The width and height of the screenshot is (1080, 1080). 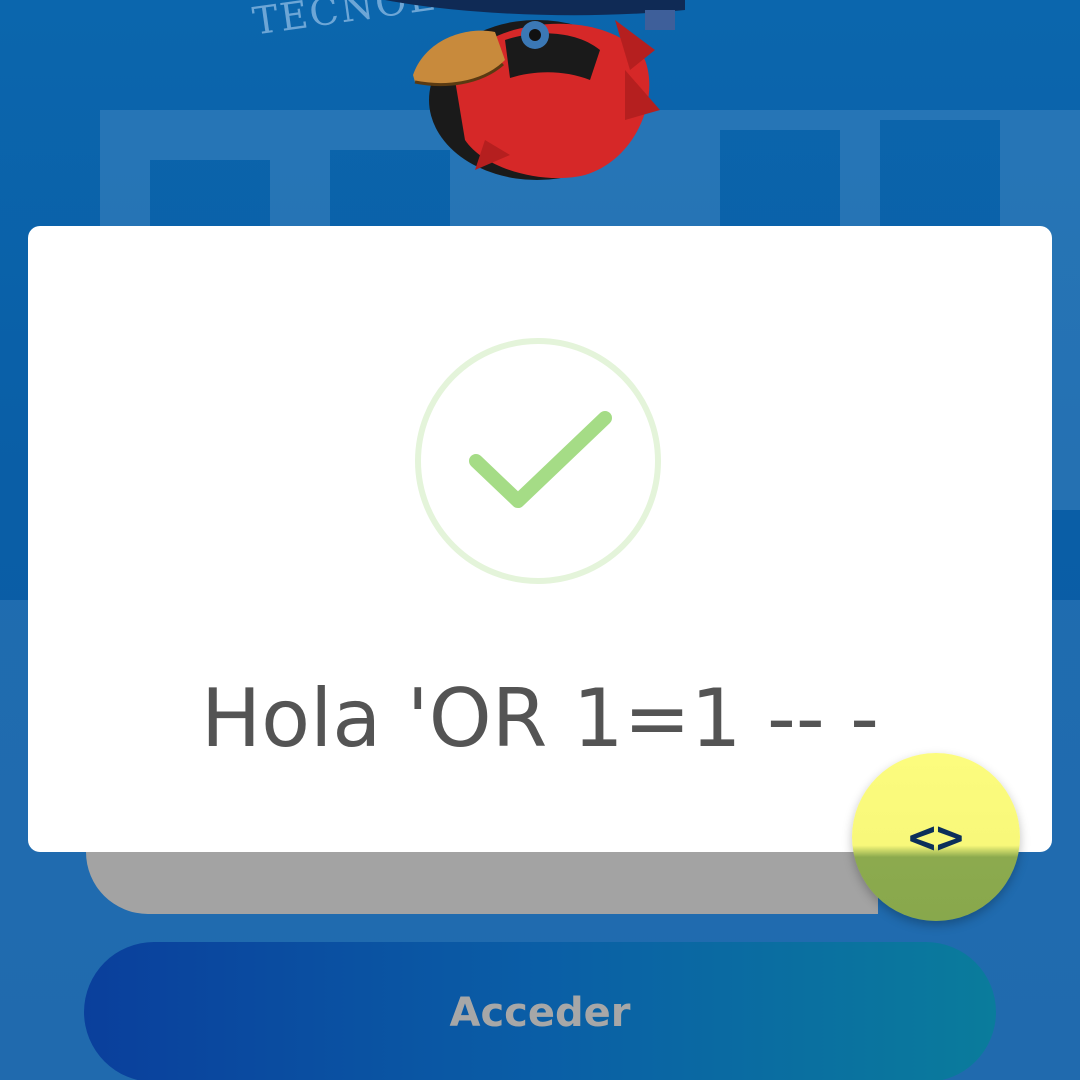 I want to click on code-brackets-icon: <>, so click(x=936, y=837).